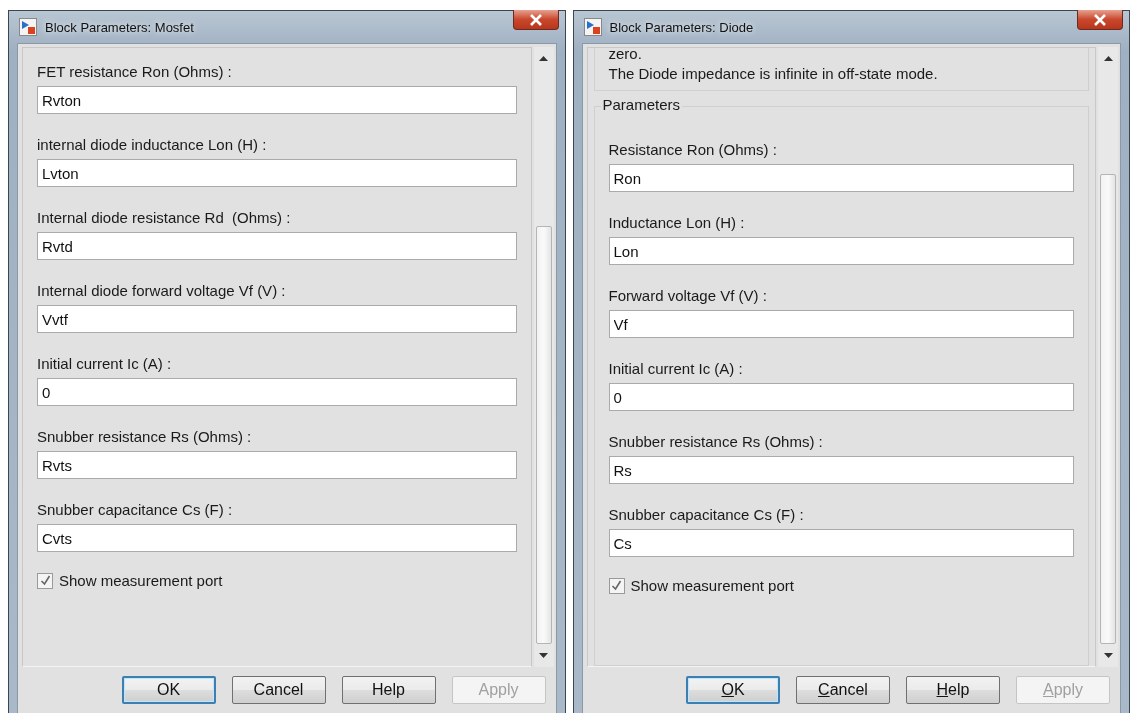 The width and height of the screenshot is (1136, 713). What do you see at coordinates (841, 543) in the screenshot?
I see `input-field: Cs` at bounding box center [841, 543].